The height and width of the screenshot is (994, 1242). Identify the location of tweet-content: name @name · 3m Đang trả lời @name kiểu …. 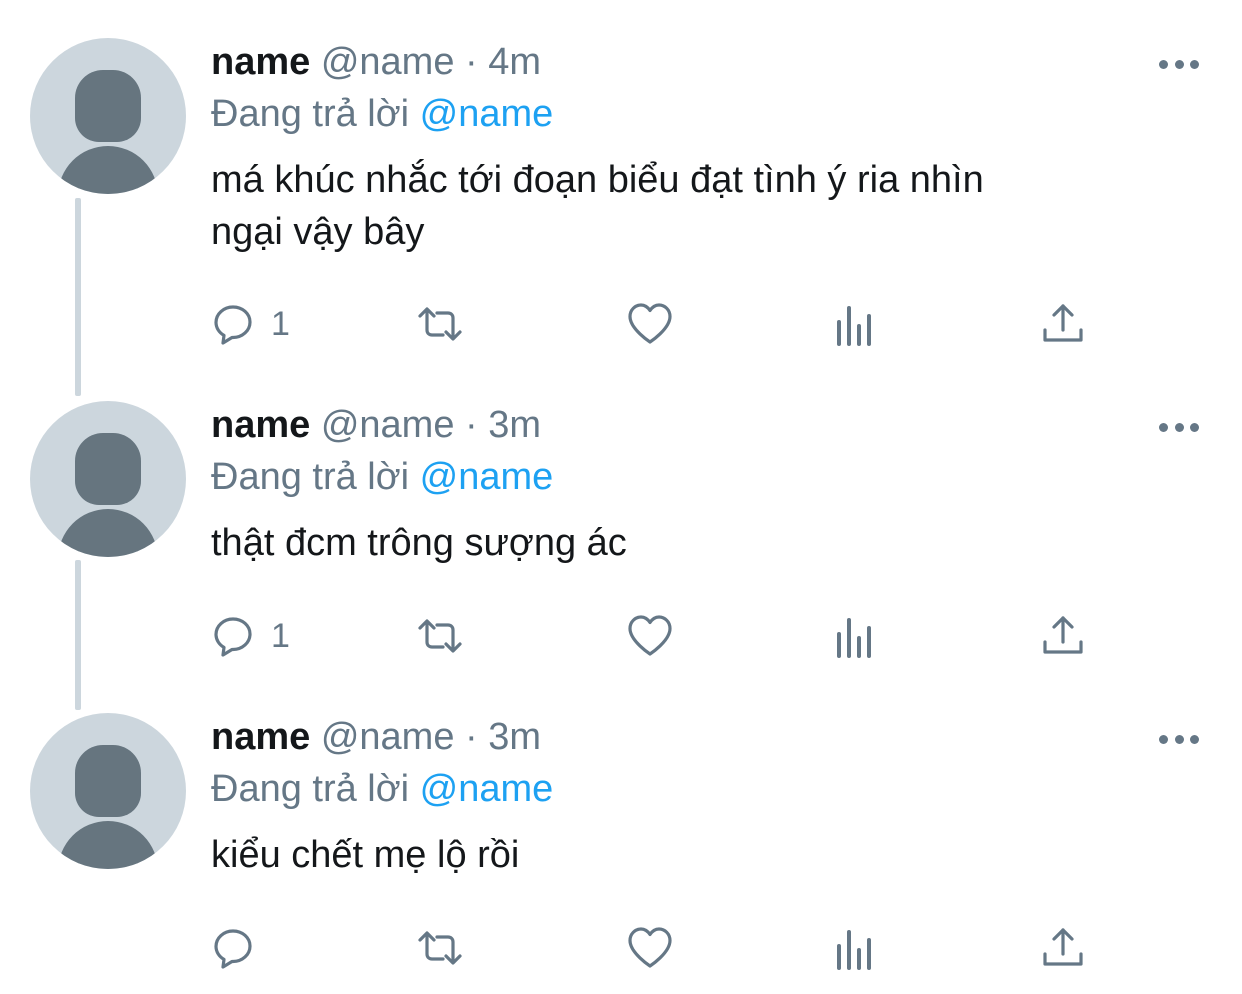
(691, 797).